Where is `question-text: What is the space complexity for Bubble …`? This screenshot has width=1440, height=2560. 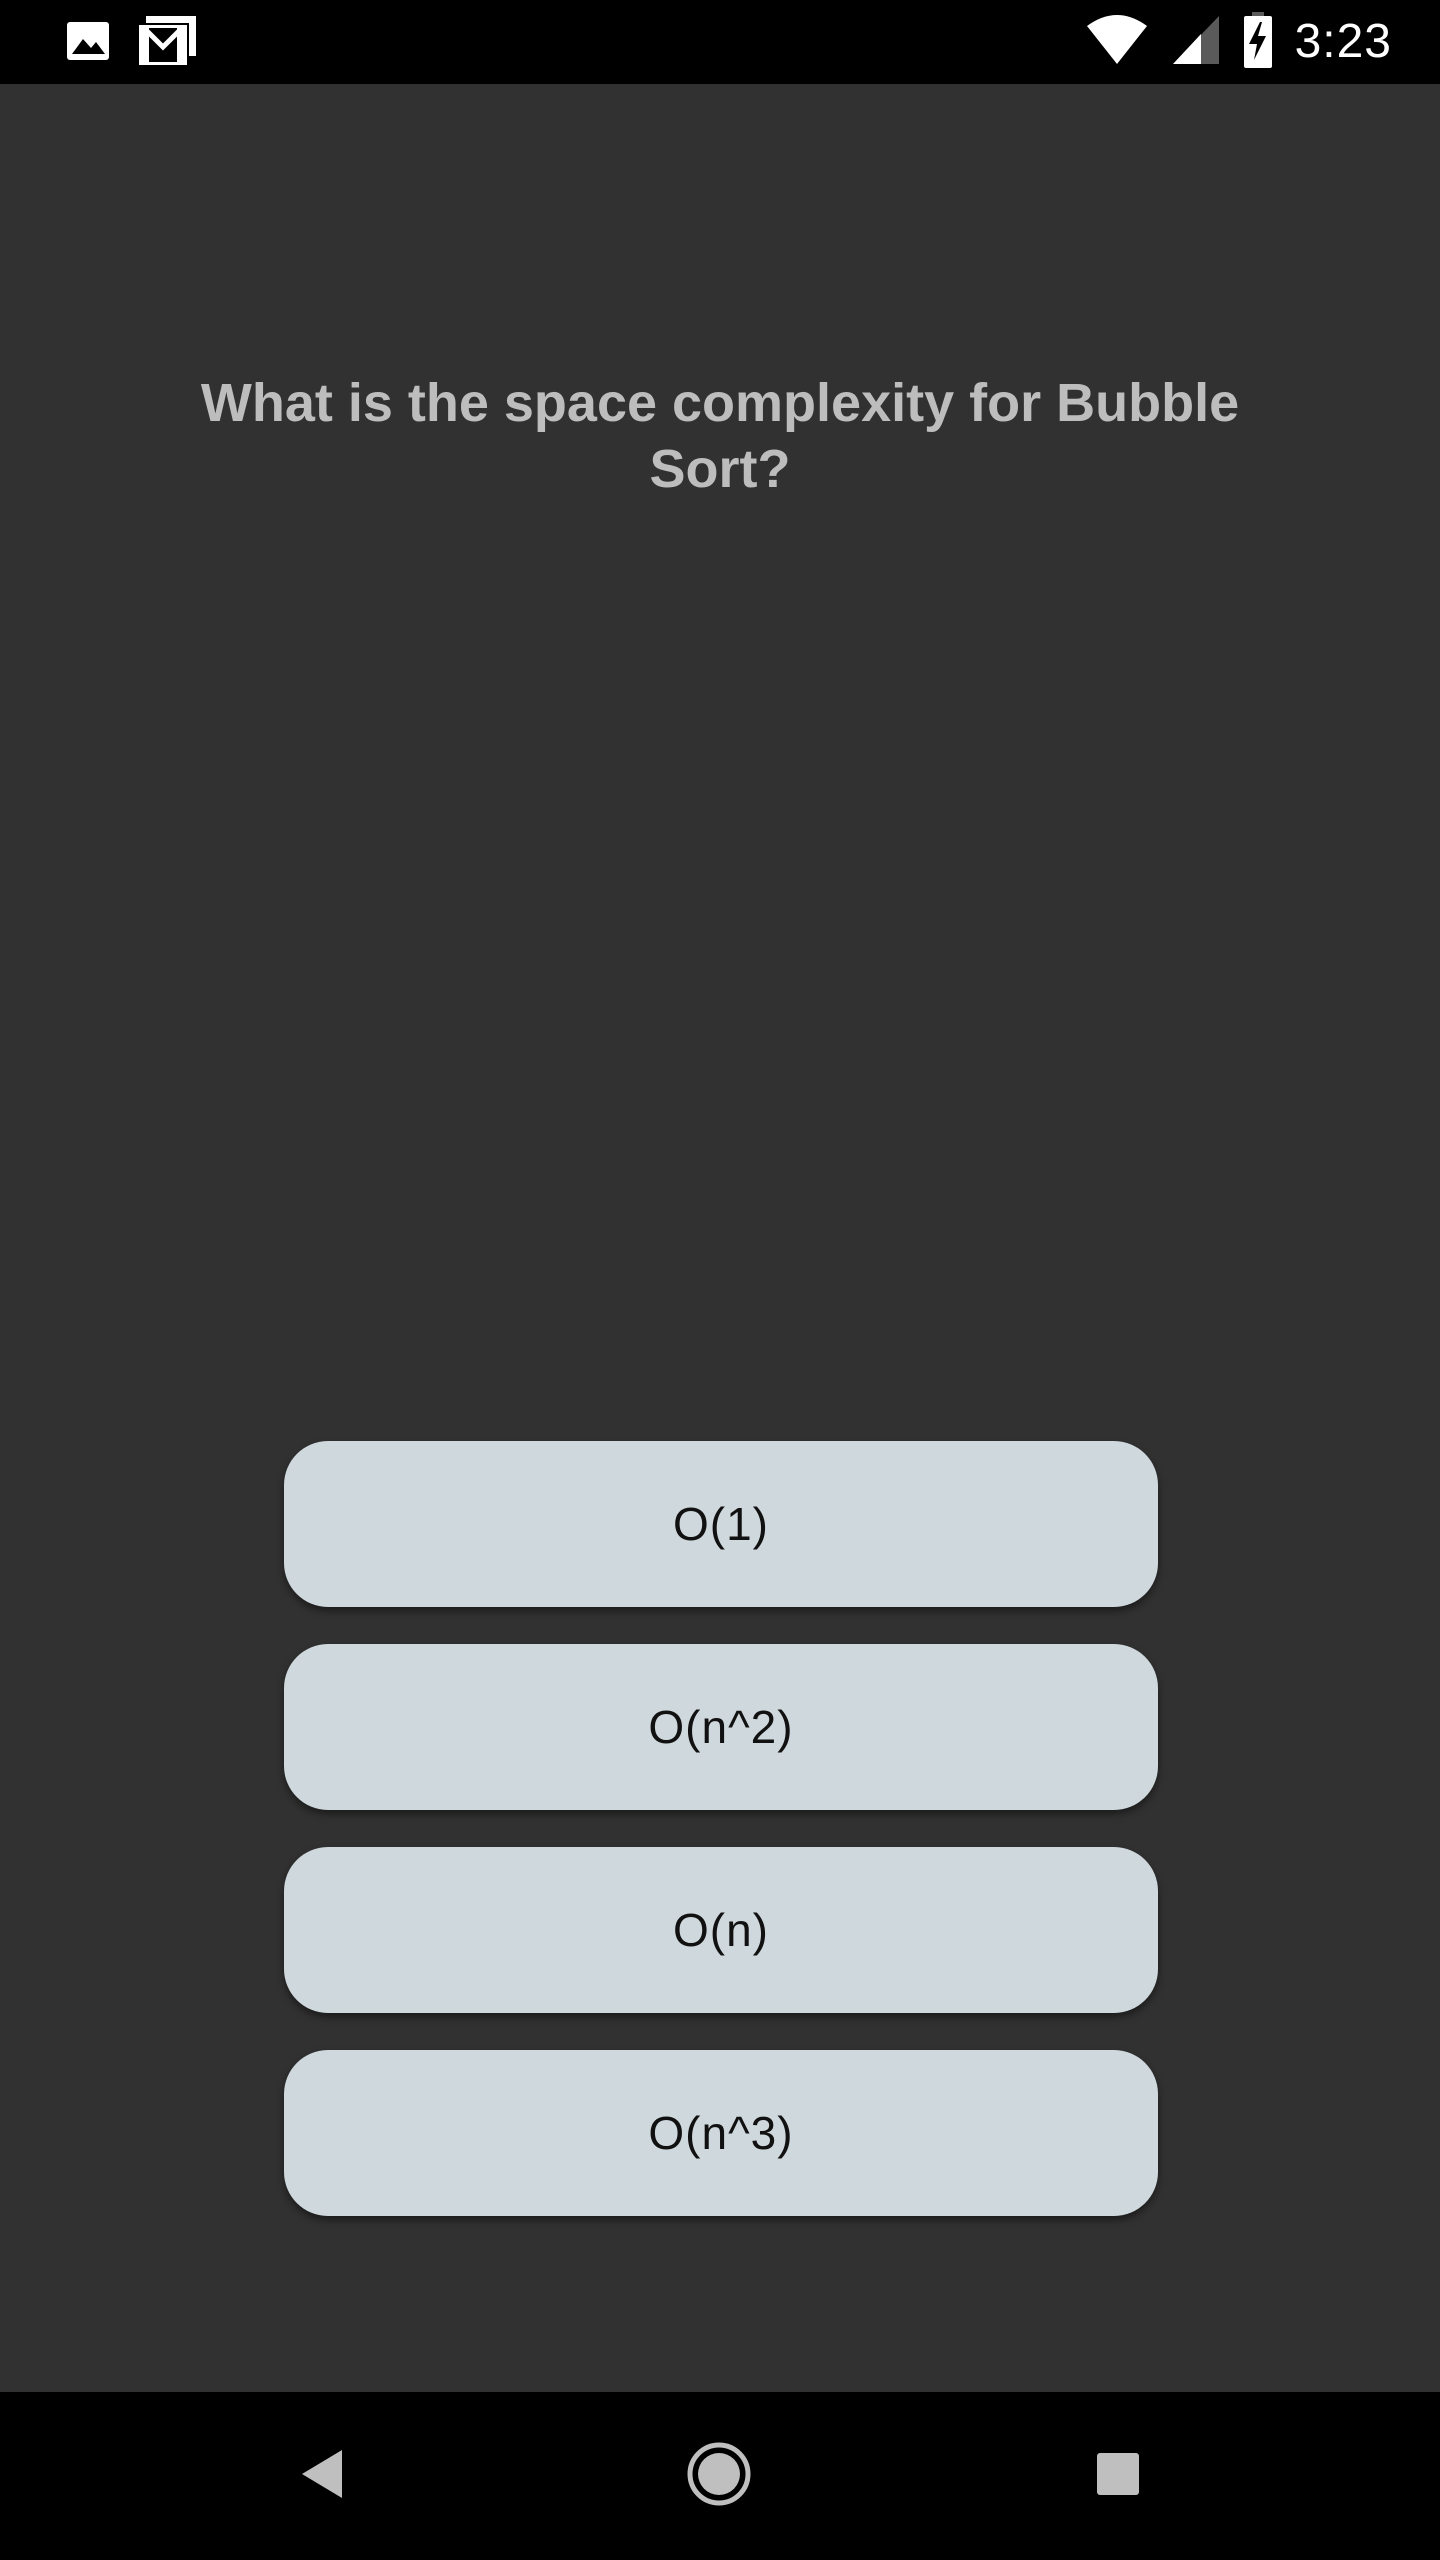 question-text: What is the space complexity for Bubble … is located at coordinates (720, 436).